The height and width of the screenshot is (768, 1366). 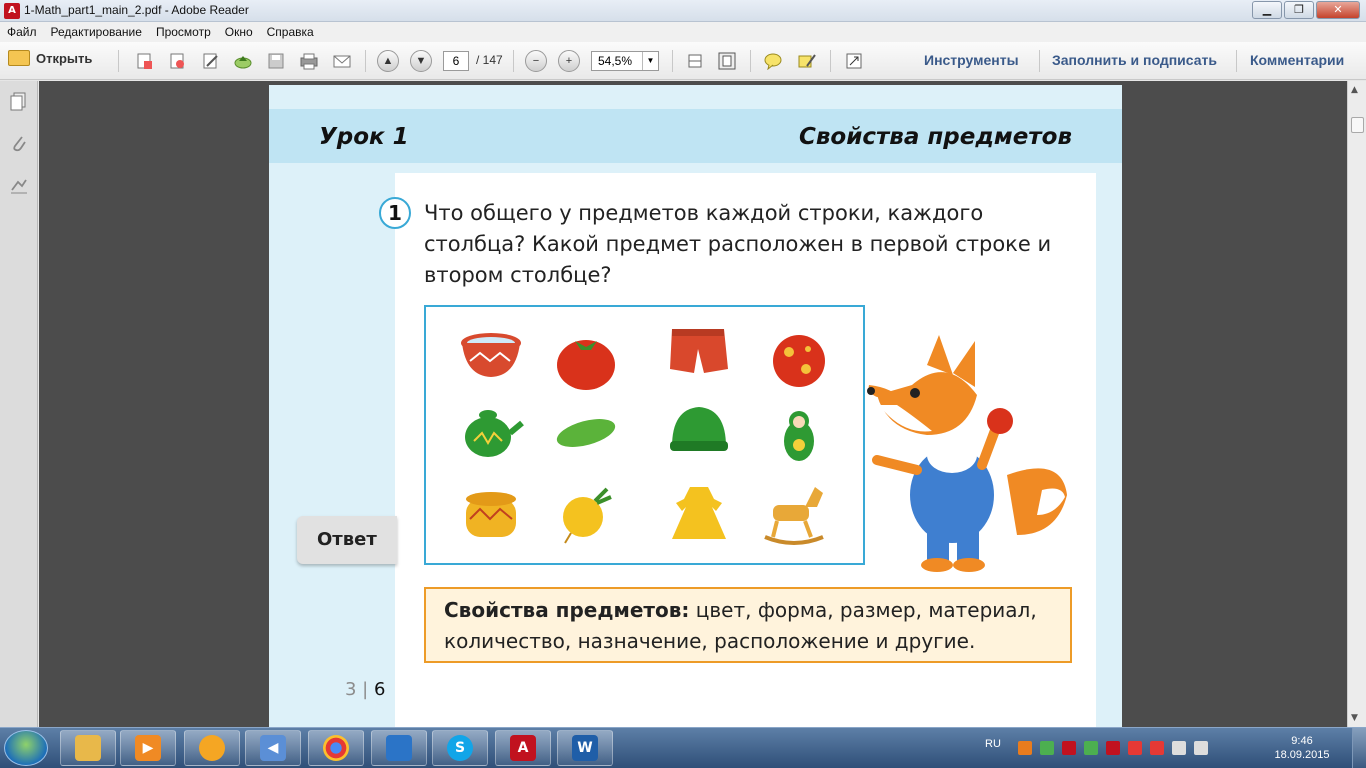 I want to click on upload-cloud-icon, so click(x=243, y=61).